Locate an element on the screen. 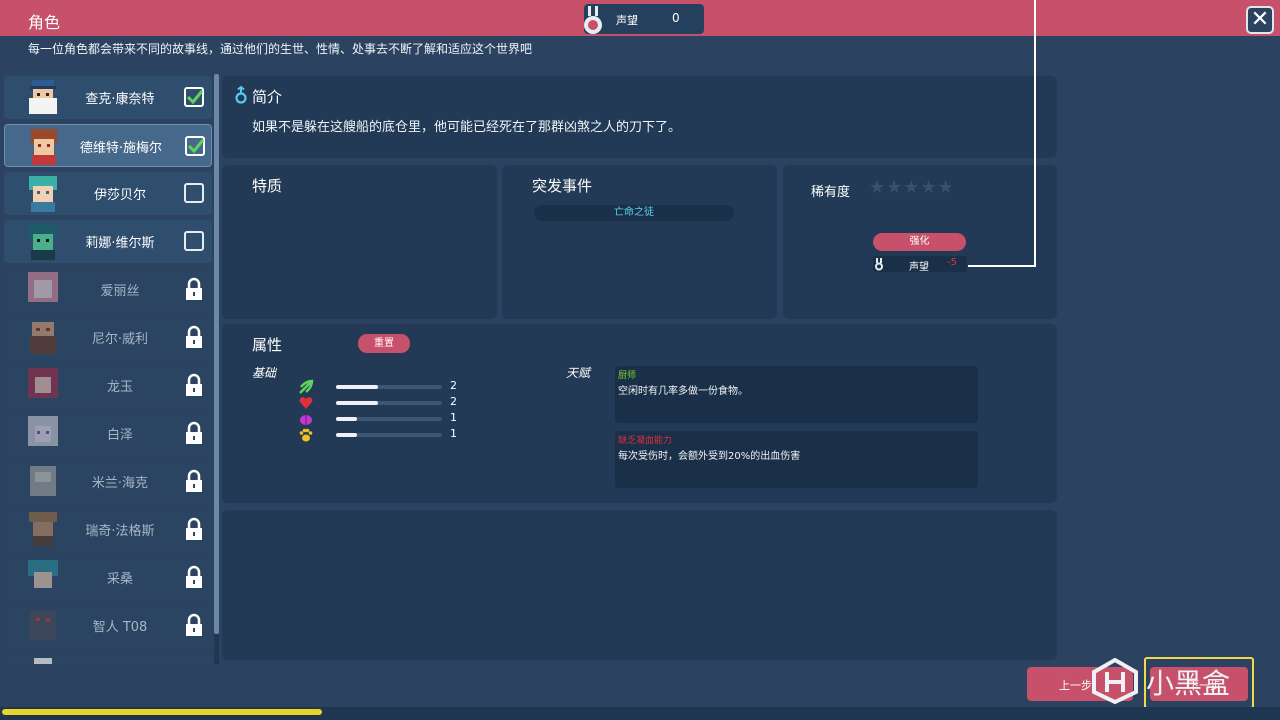 The width and height of the screenshot is (1280, 720). character-name: 查克·康奈特 is located at coordinates (120, 99).